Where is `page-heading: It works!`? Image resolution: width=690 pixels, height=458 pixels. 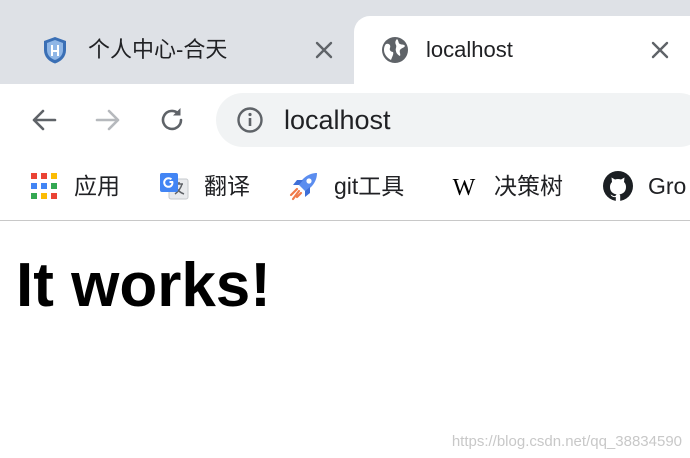
page-heading: It works! is located at coordinates (143, 285).